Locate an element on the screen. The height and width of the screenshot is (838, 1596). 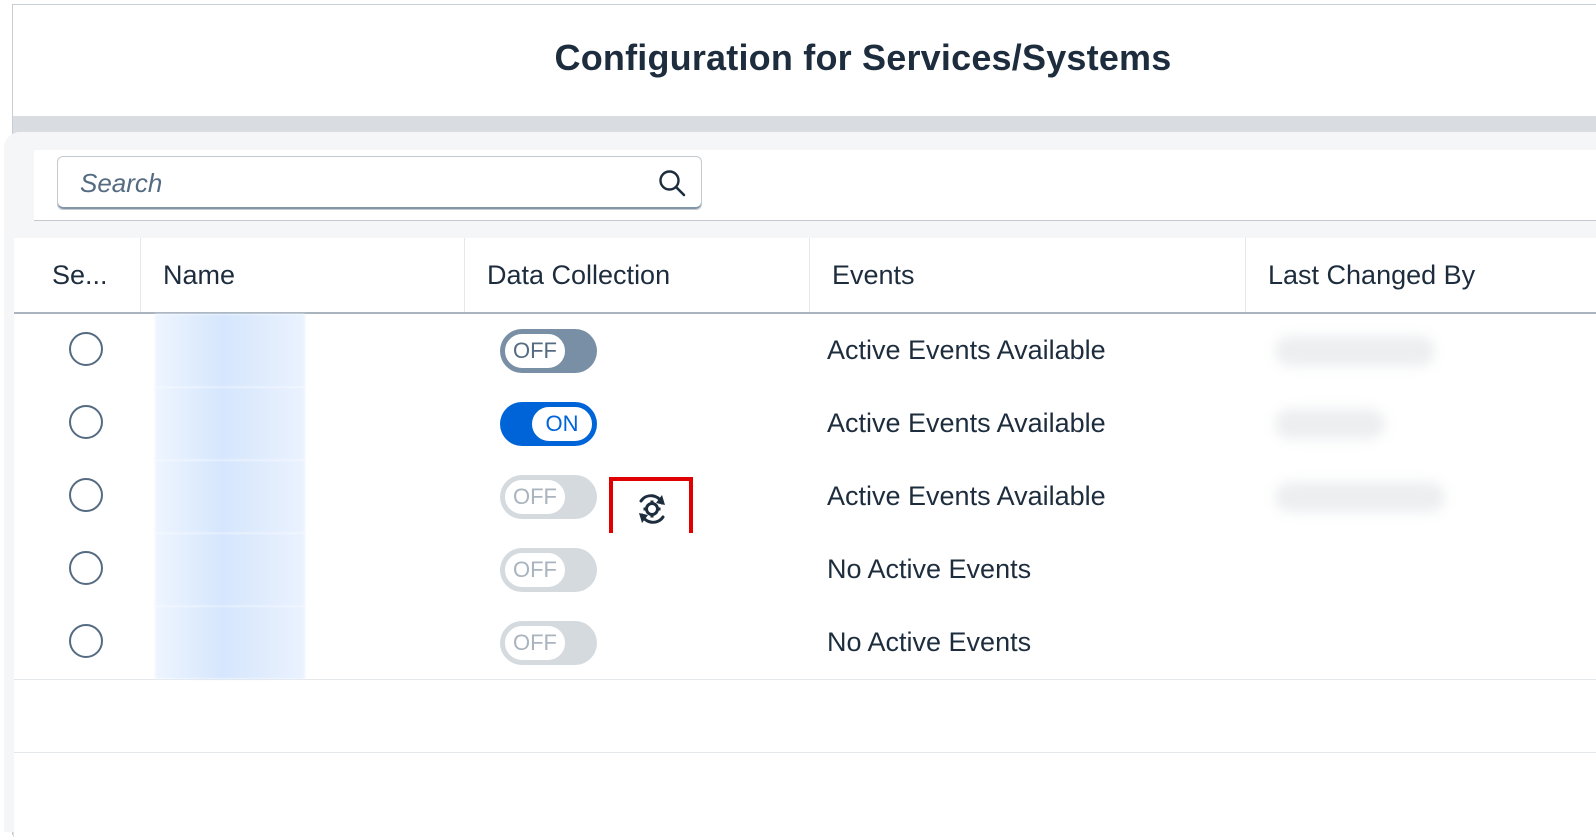
column-header-events: Events is located at coordinates (1028, 275).